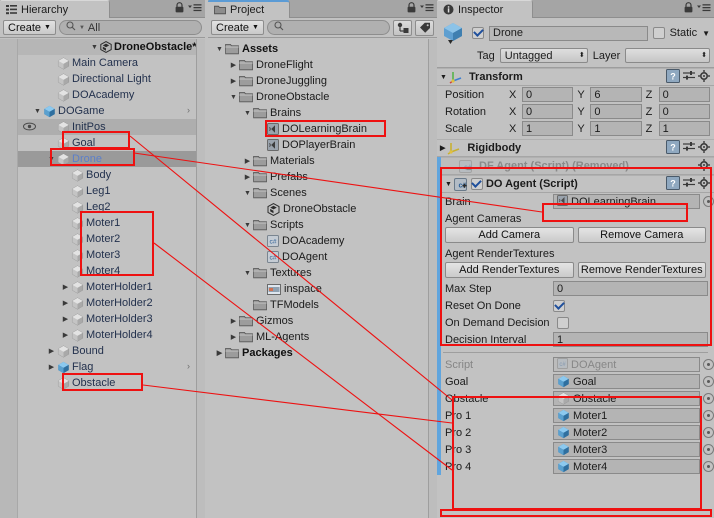 This screenshot has width=714, height=518. I want to click on project-item-doacademy: c# DOAcademy, so click(318, 241).